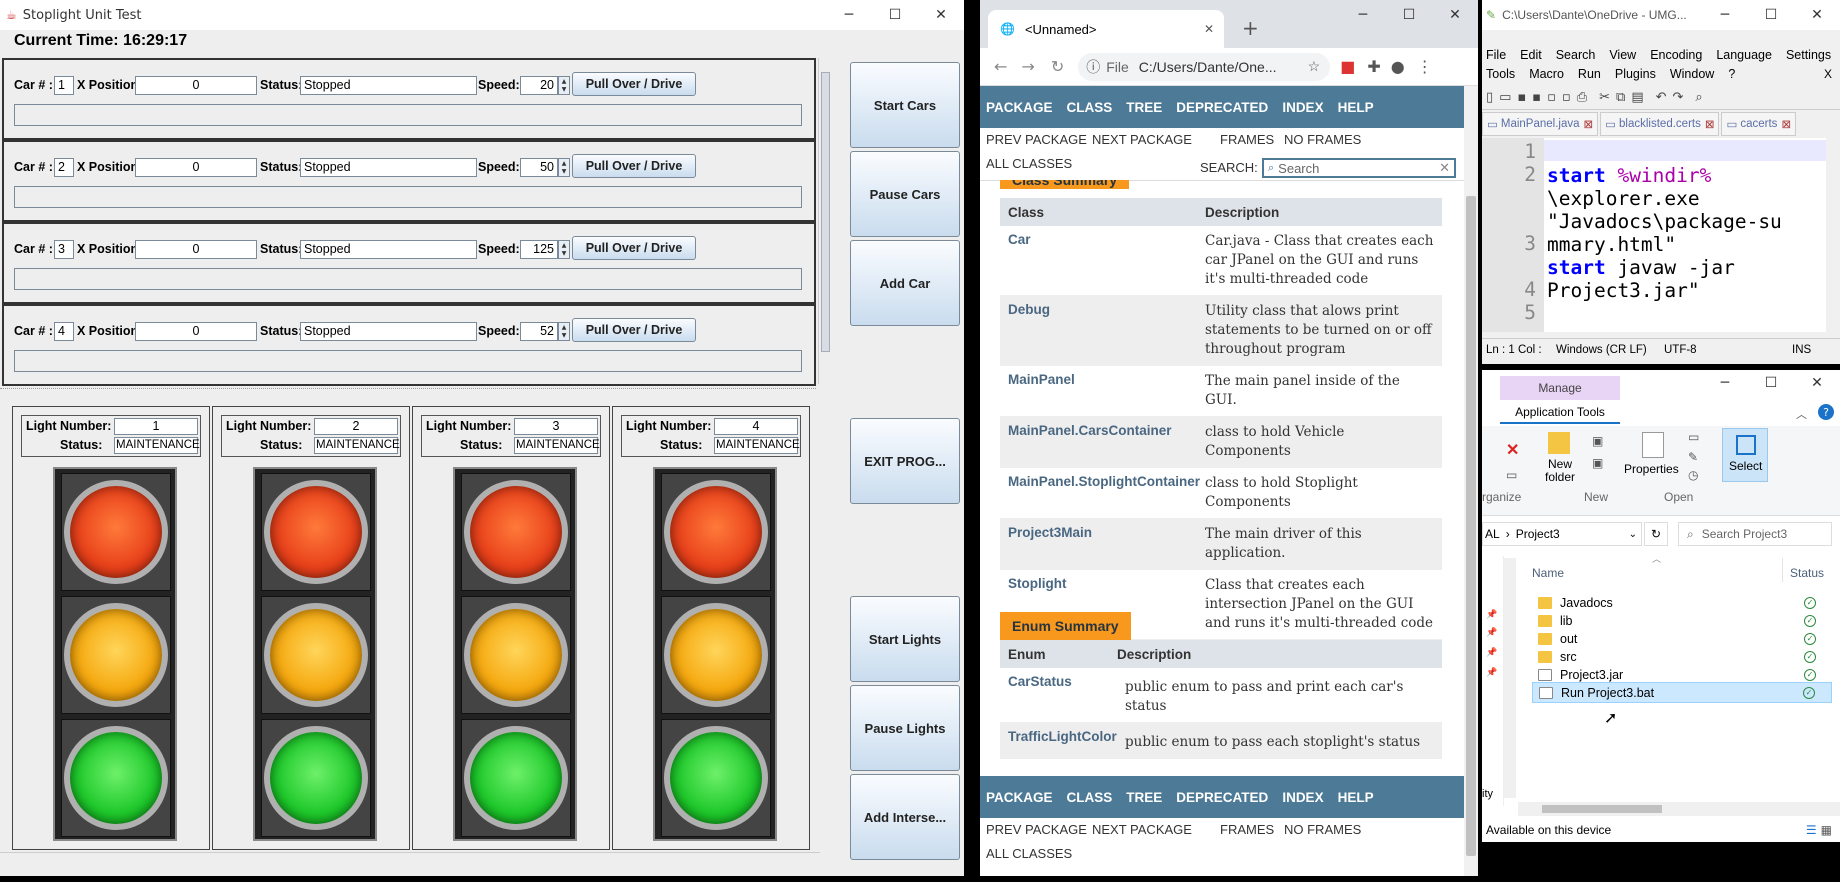  I want to click on speed-field: 125, so click(539, 249).